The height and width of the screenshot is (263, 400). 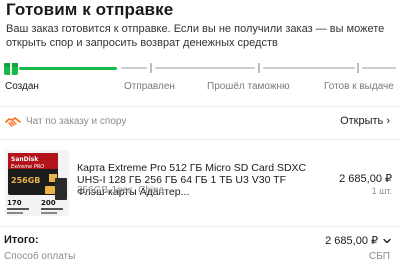 I want to click on step-label-ready: Готов к выдаче, so click(x=359, y=86).